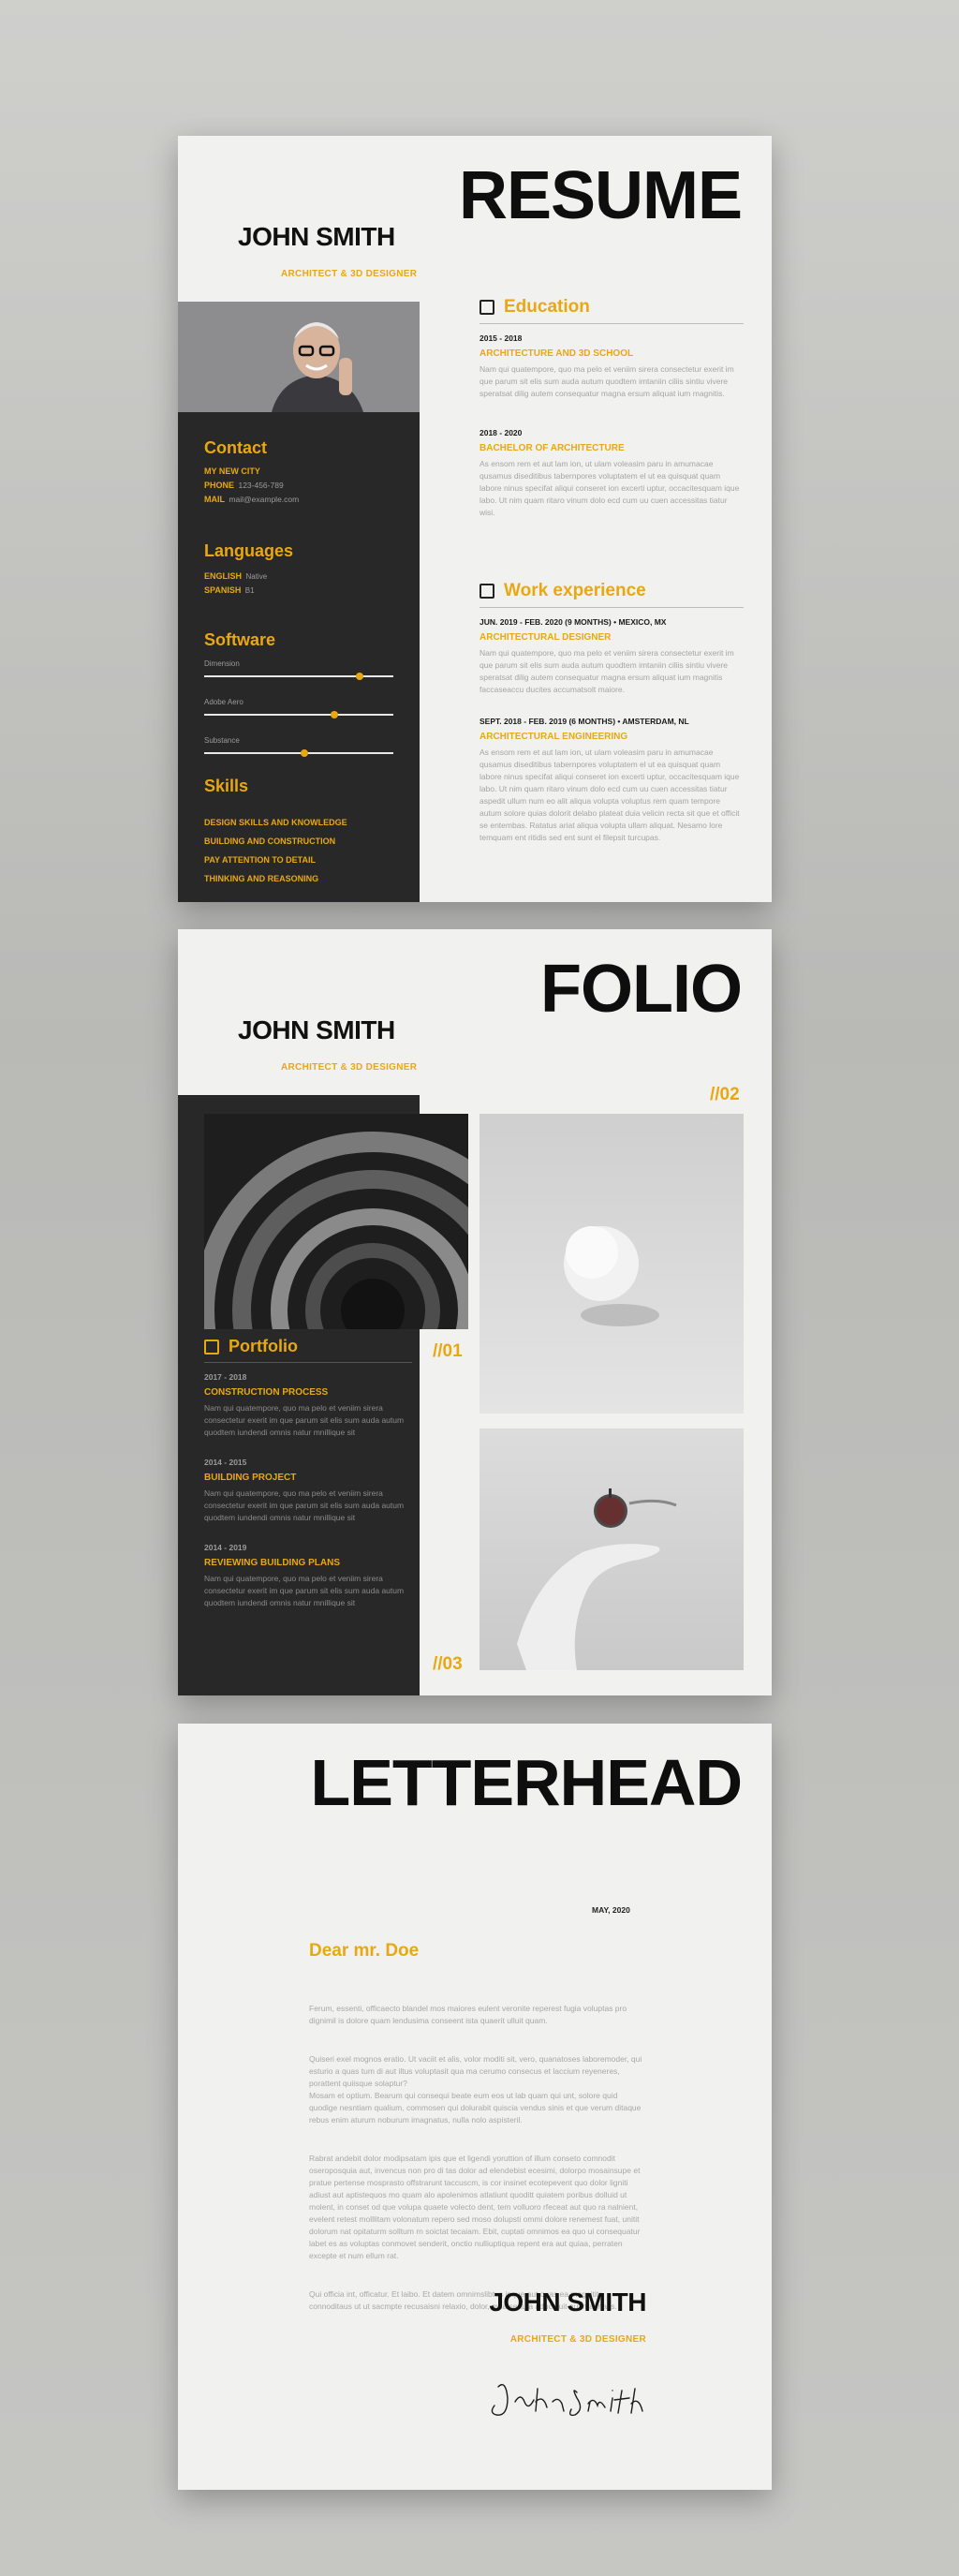  What do you see at coordinates (601, 195) in the screenshot?
I see `resume-title: RESUME` at bounding box center [601, 195].